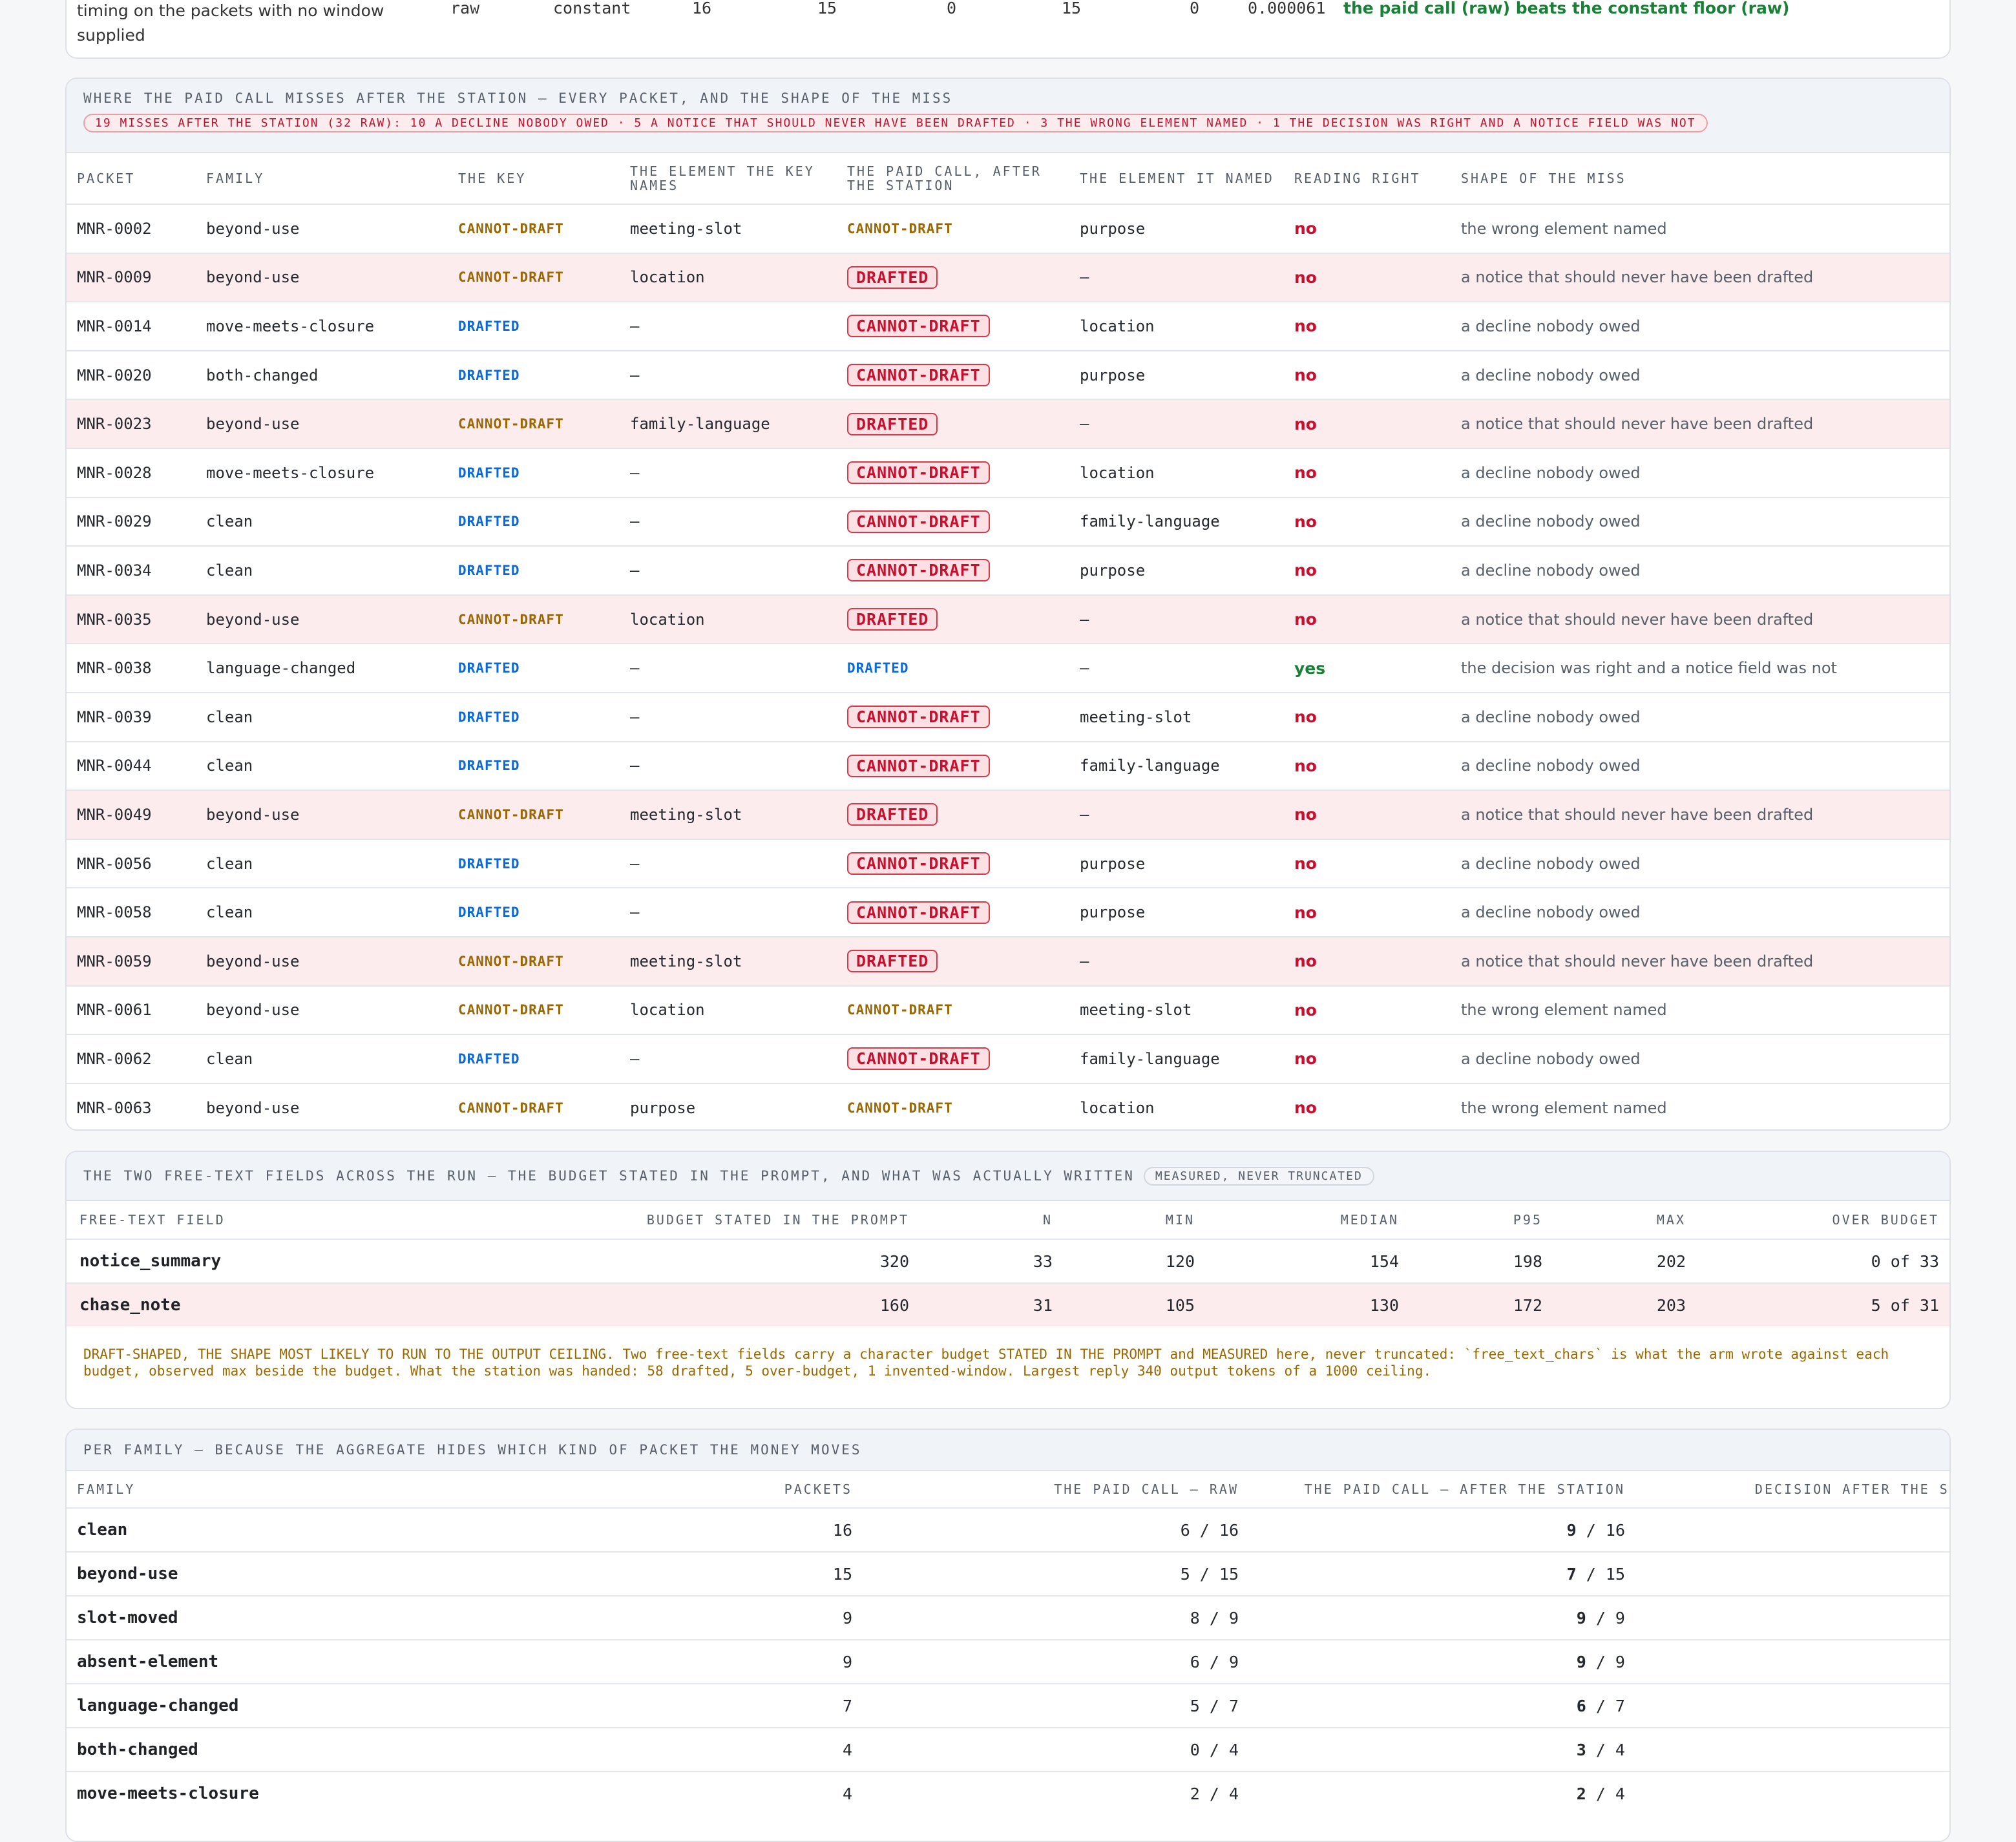  What do you see at coordinates (686, 814) in the screenshot?
I see `key-element: meeting-slot` at bounding box center [686, 814].